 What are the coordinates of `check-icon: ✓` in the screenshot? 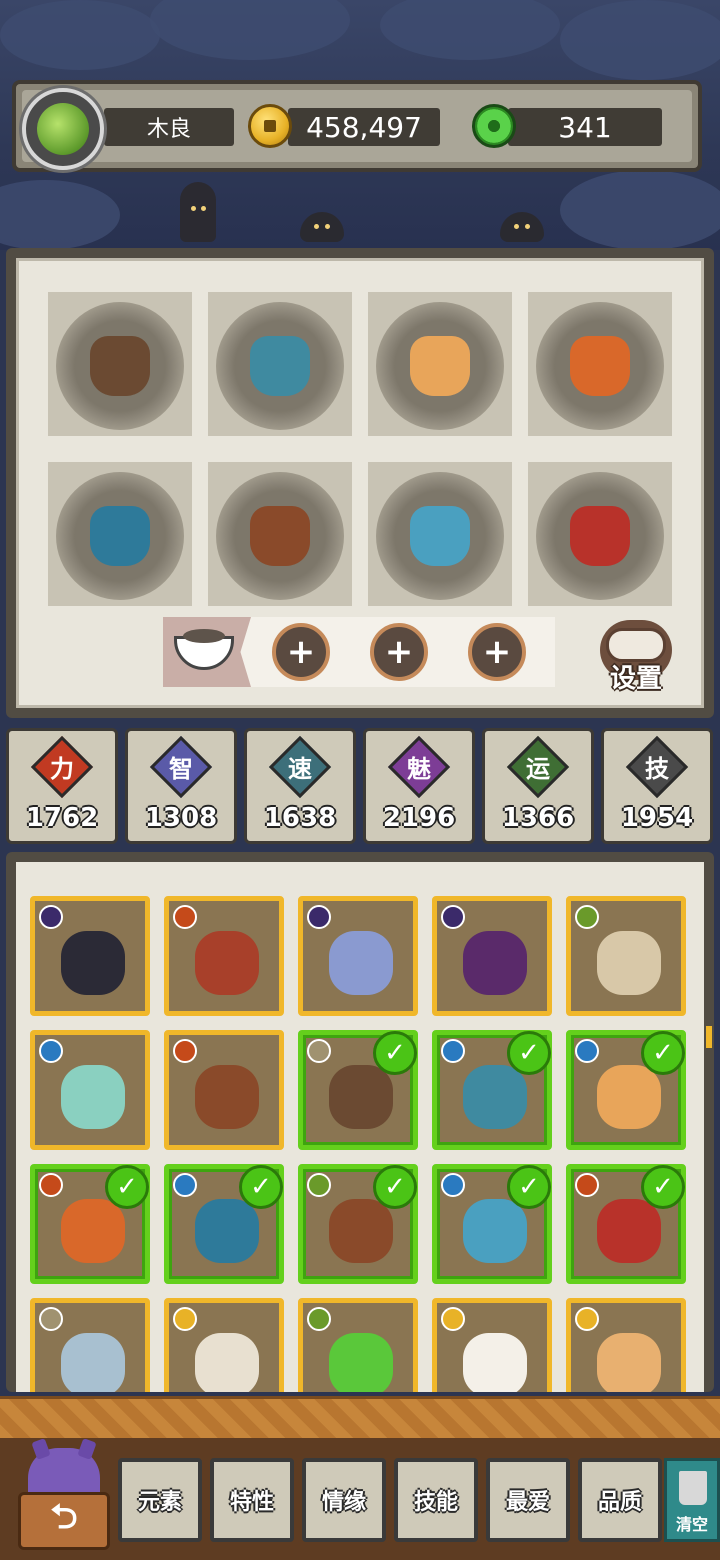 It's located at (663, 1053).